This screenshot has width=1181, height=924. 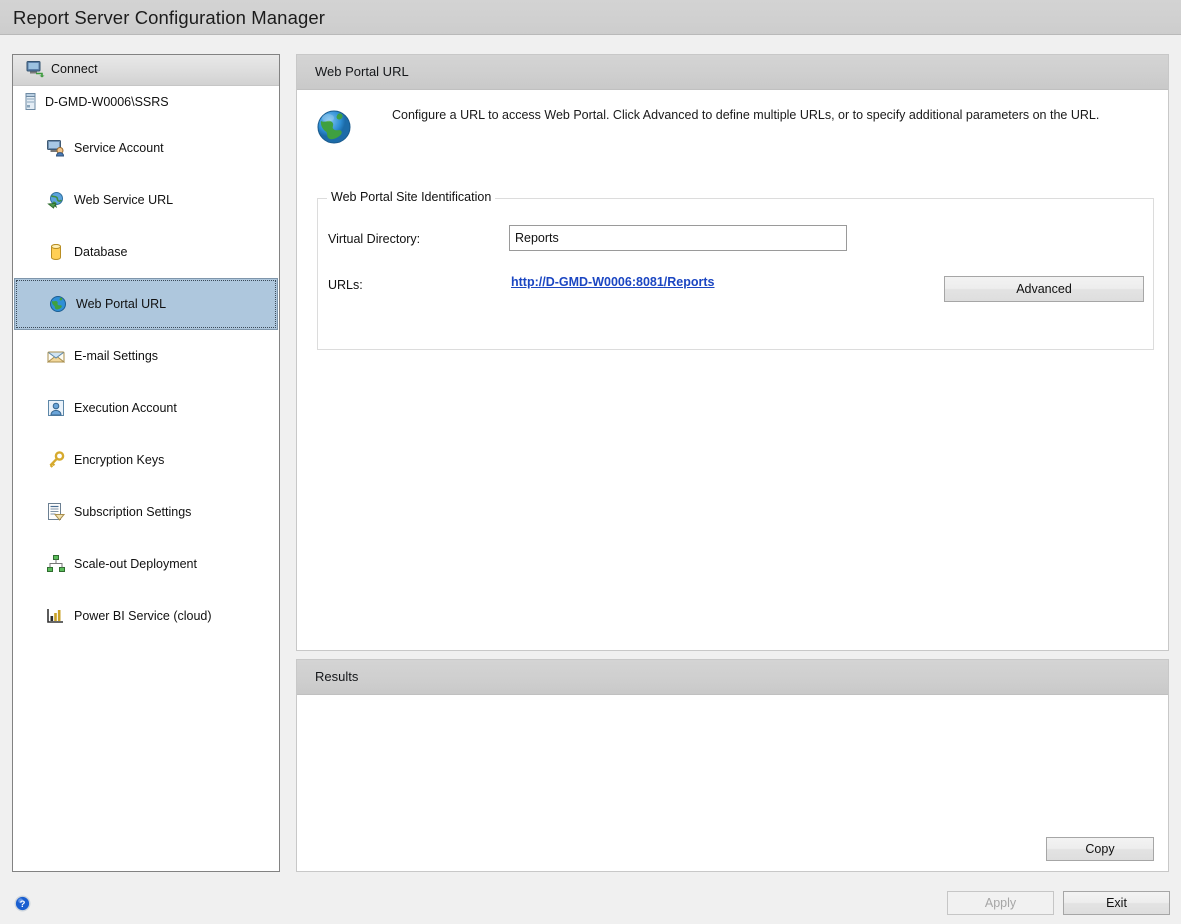 What do you see at coordinates (411, 197) in the screenshot?
I see `group-legend: Web Portal Site Identification` at bounding box center [411, 197].